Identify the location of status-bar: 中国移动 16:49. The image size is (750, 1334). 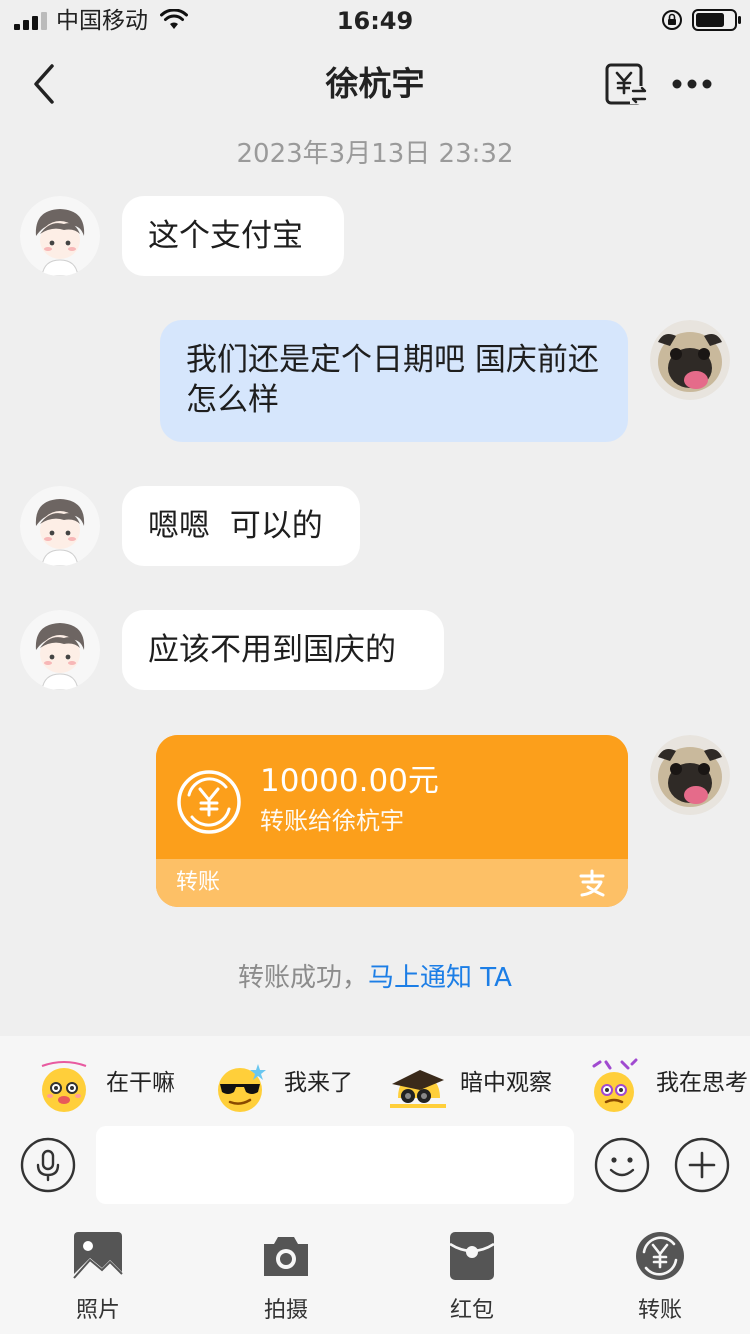
(375, 22).